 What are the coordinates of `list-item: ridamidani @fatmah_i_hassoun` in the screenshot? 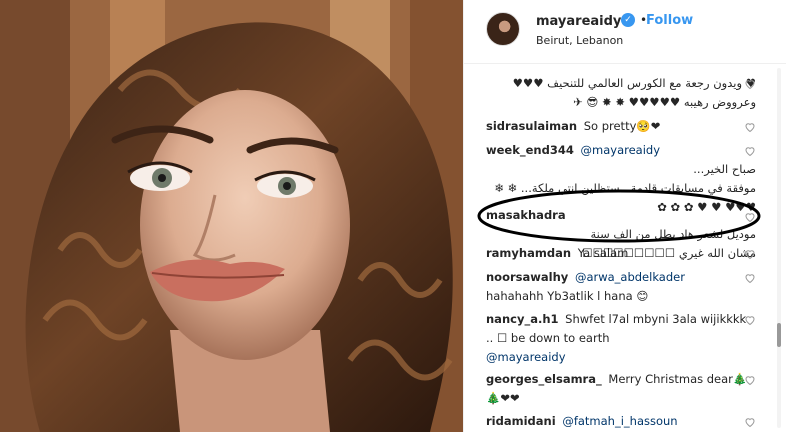 It's located at (621, 421).